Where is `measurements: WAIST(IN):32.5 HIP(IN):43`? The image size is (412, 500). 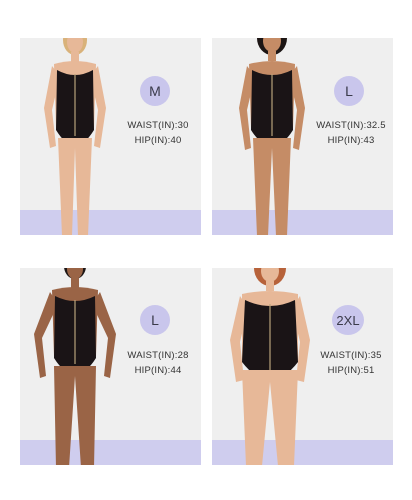 measurements: WAIST(IN):32.5 HIP(IN):43 is located at coordinates (351, 133).